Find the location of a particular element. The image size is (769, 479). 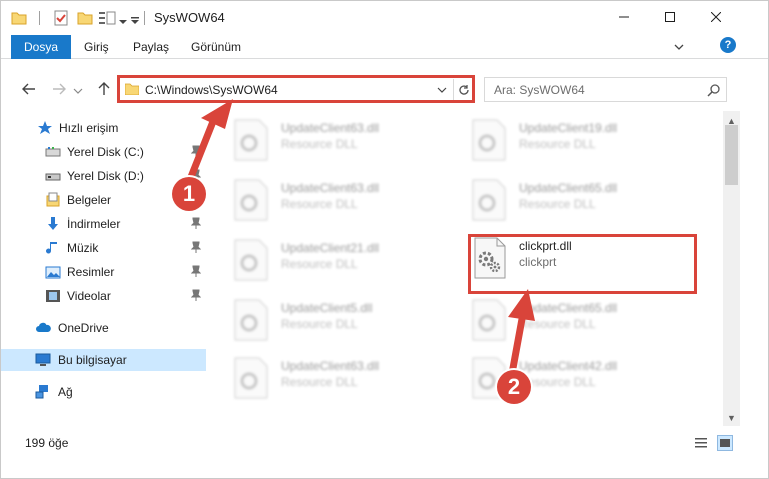

customize-icon is located at coordinates (107, 18).